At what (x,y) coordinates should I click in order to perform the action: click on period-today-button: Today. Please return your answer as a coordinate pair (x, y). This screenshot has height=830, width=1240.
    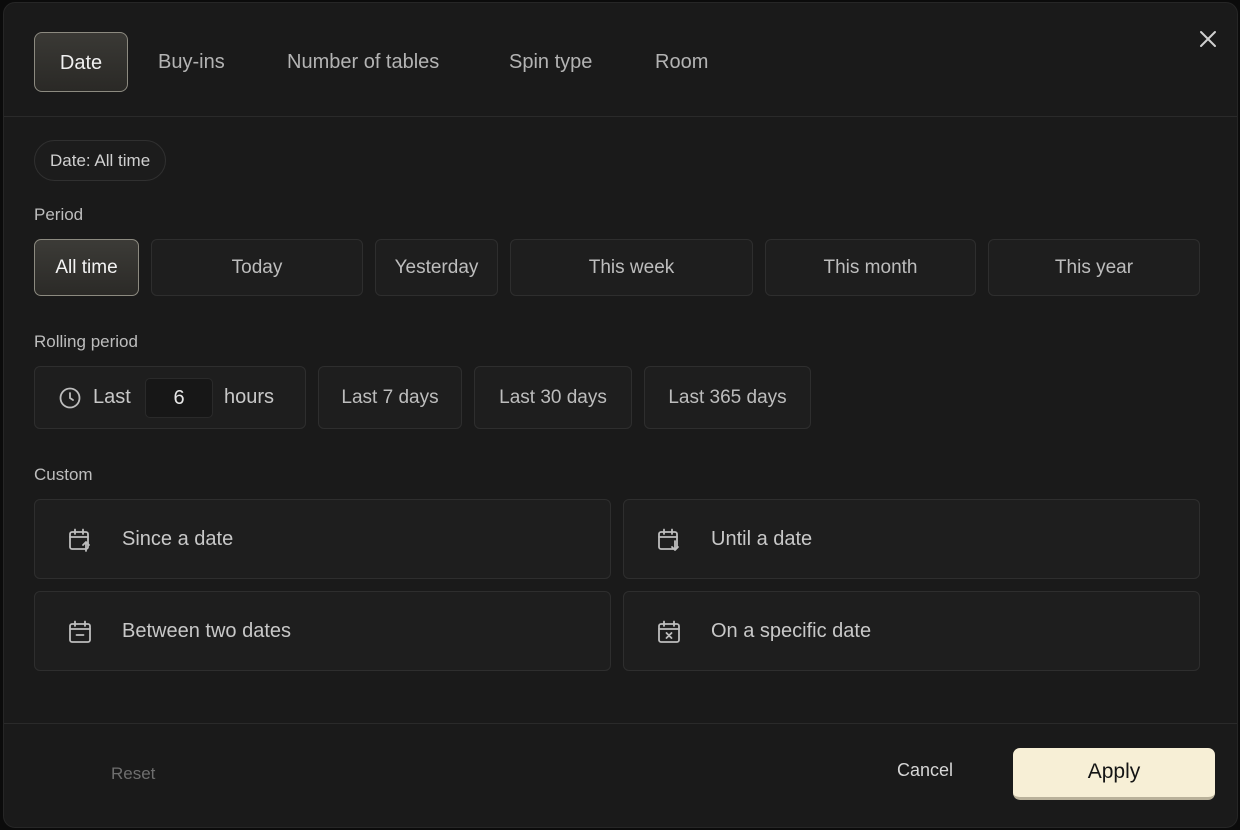
    Looking at the image, I should click on (257, 267).